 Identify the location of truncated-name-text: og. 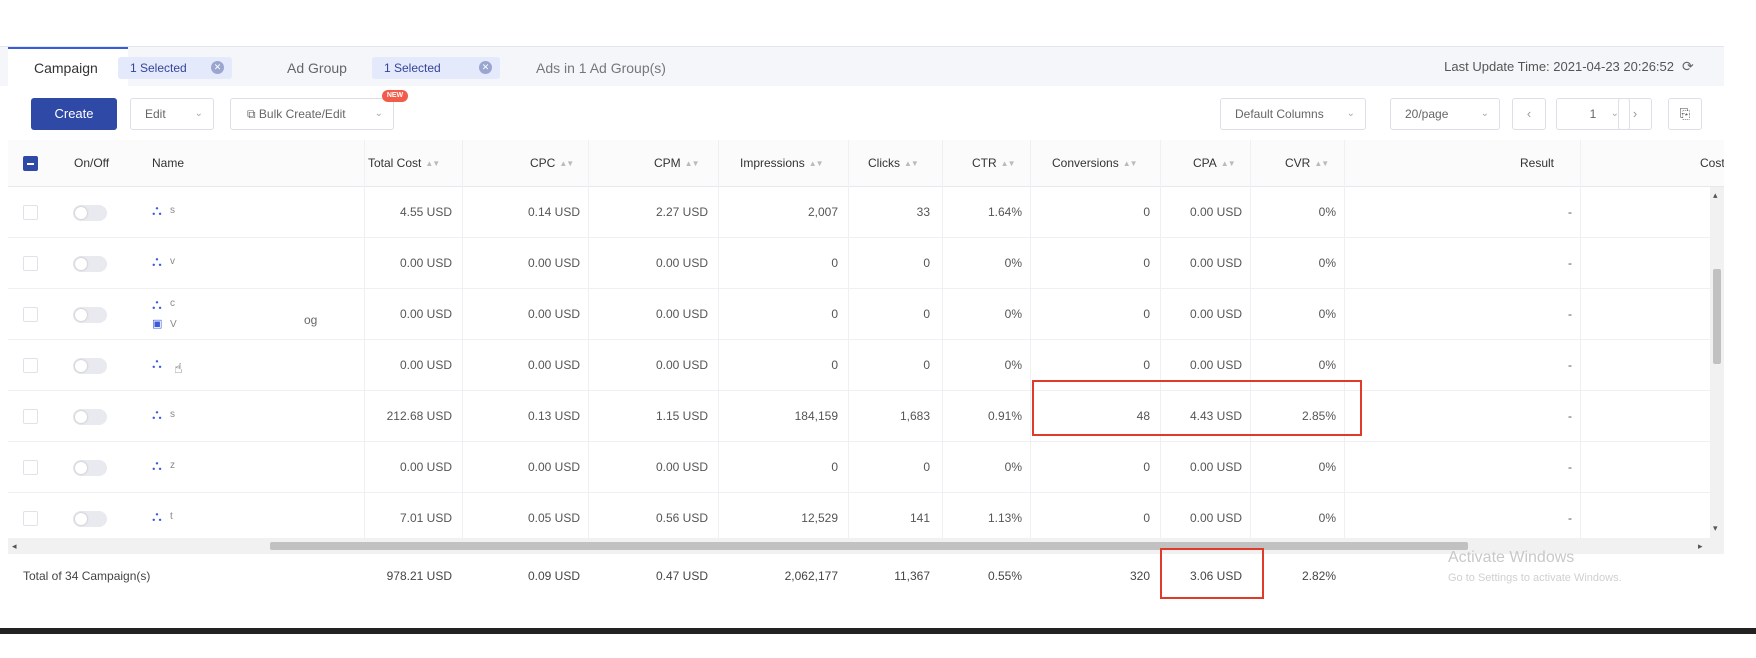
(311, 320).